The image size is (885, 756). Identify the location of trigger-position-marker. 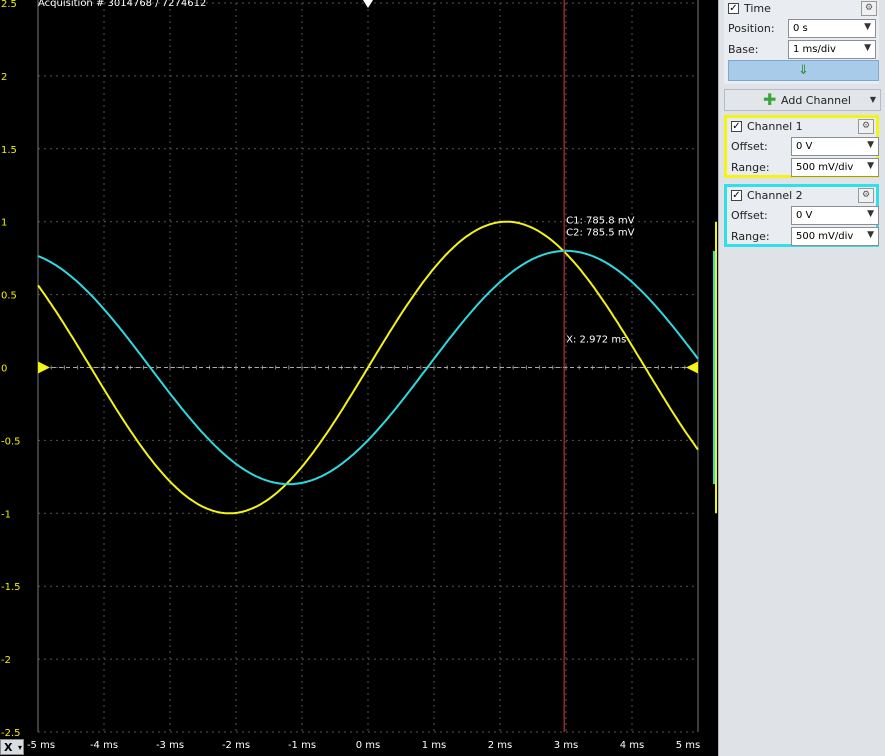
(368, 4).